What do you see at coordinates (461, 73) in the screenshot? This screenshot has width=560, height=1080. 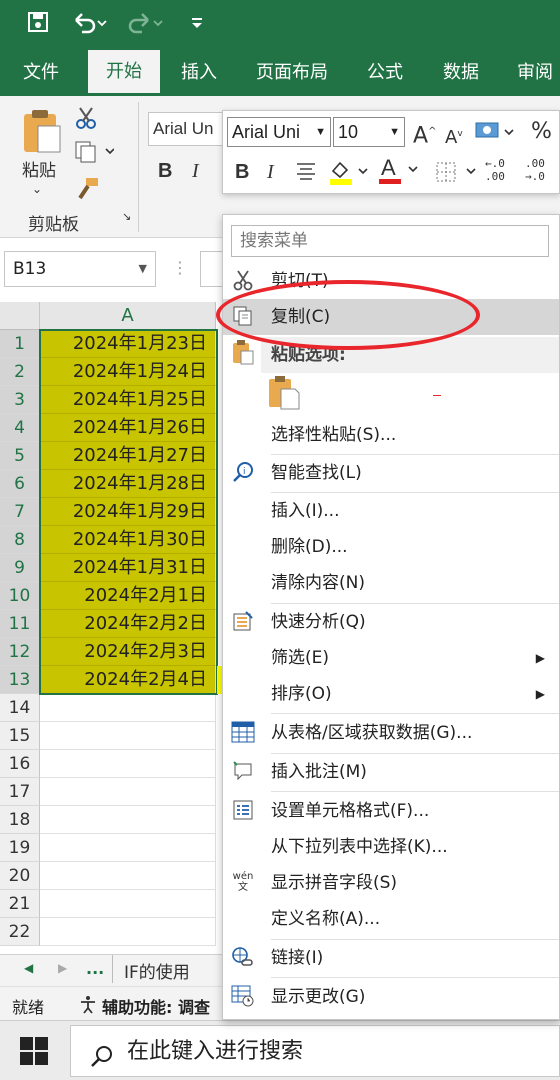 I see `tab-data: 数据` at bounding box center [461, 73].